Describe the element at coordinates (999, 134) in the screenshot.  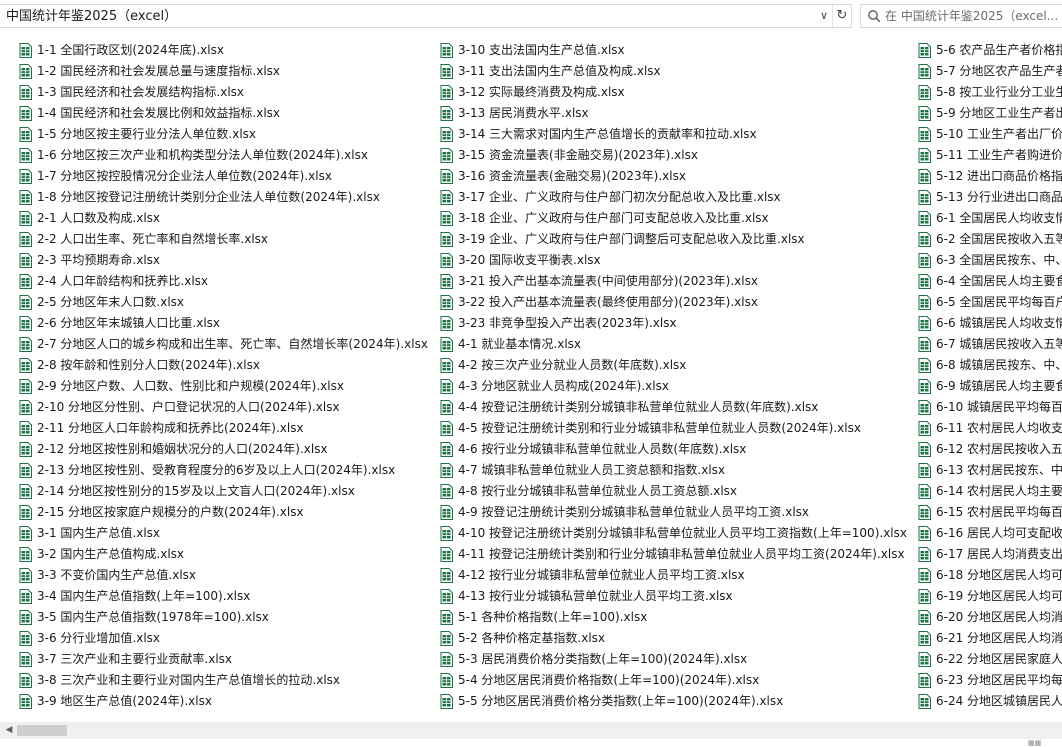
I see `file-name: 5-10 工业生产者出厂价` at that location.